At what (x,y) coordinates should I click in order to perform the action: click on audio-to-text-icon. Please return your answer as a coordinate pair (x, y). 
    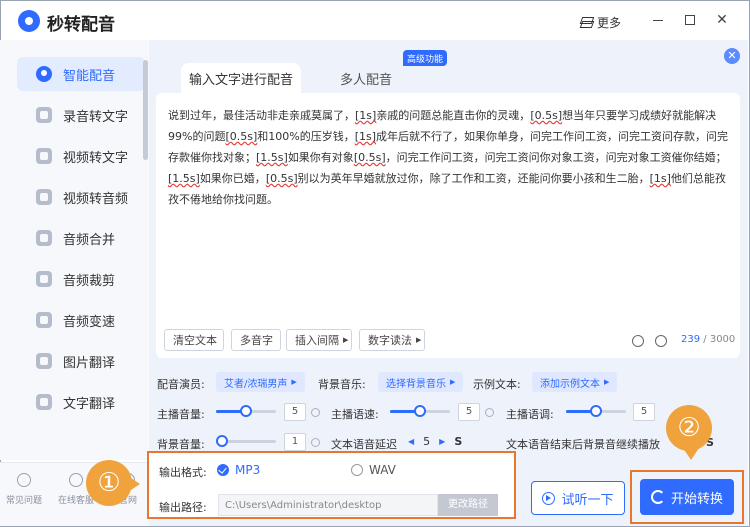
    Looking at the image, I should click on (44, 115).